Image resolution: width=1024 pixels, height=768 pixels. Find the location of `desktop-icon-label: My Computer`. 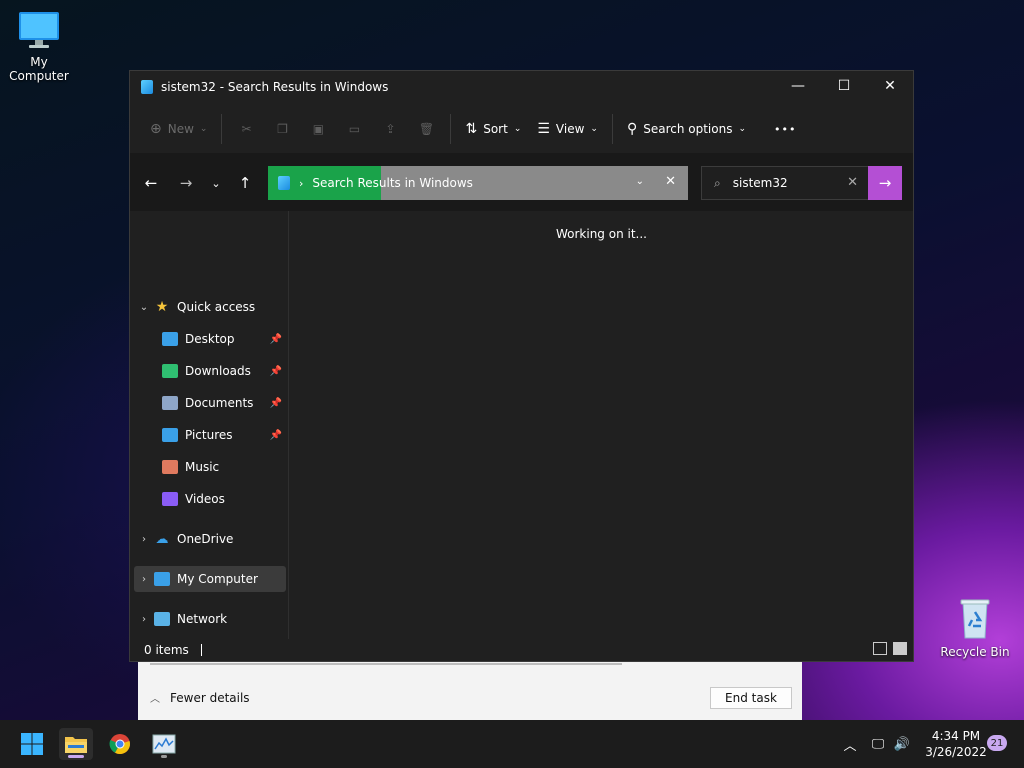

desktop-icon-label: My Computer is located at coordinates (39, 69).